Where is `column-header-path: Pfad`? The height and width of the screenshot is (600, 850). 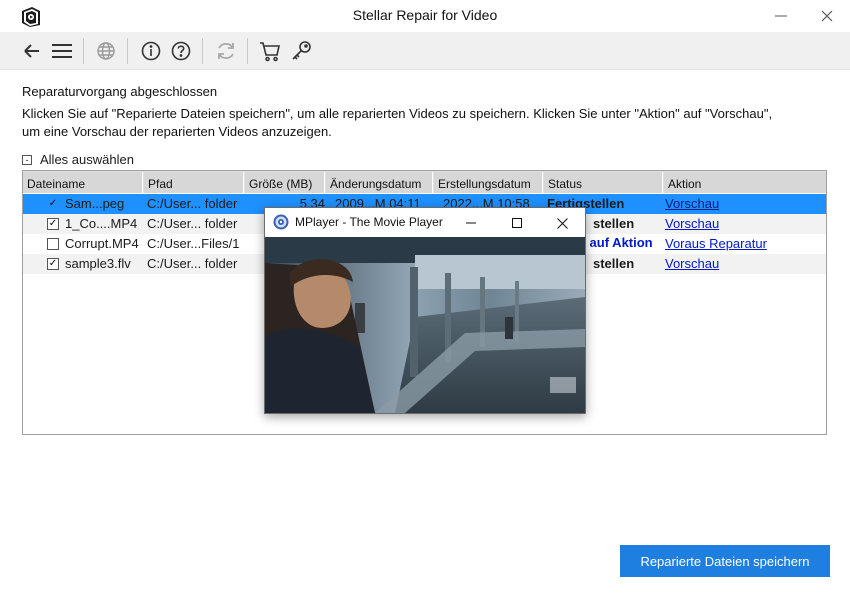 column-header-path: Pfad is located at coordinates (194, 182).